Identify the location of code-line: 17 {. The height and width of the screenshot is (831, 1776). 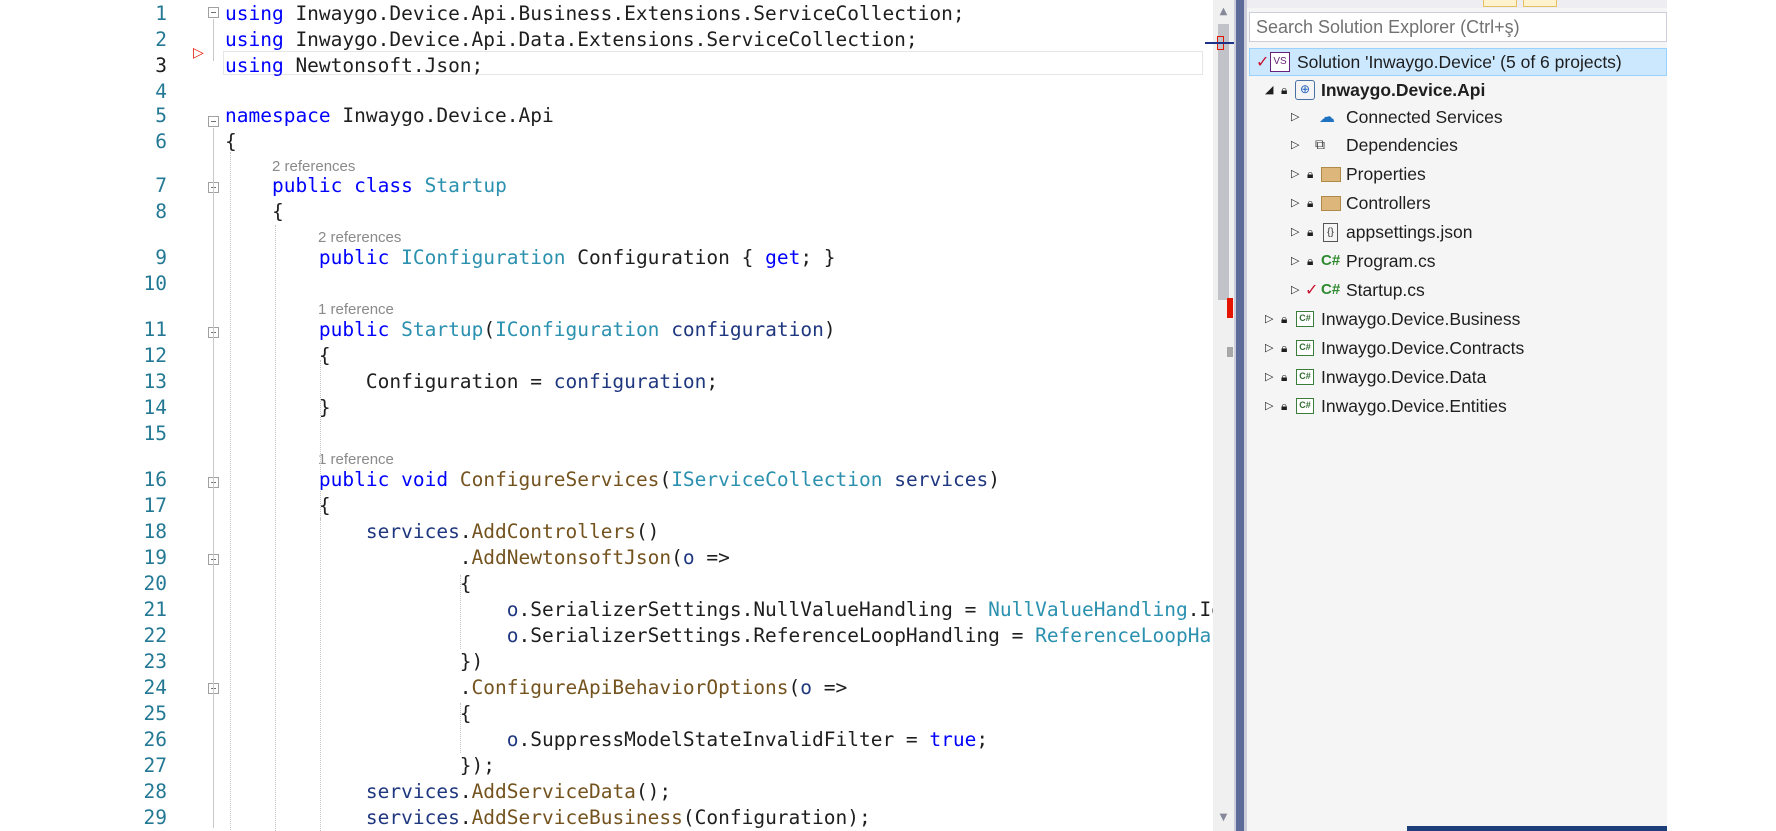
(606, 506).